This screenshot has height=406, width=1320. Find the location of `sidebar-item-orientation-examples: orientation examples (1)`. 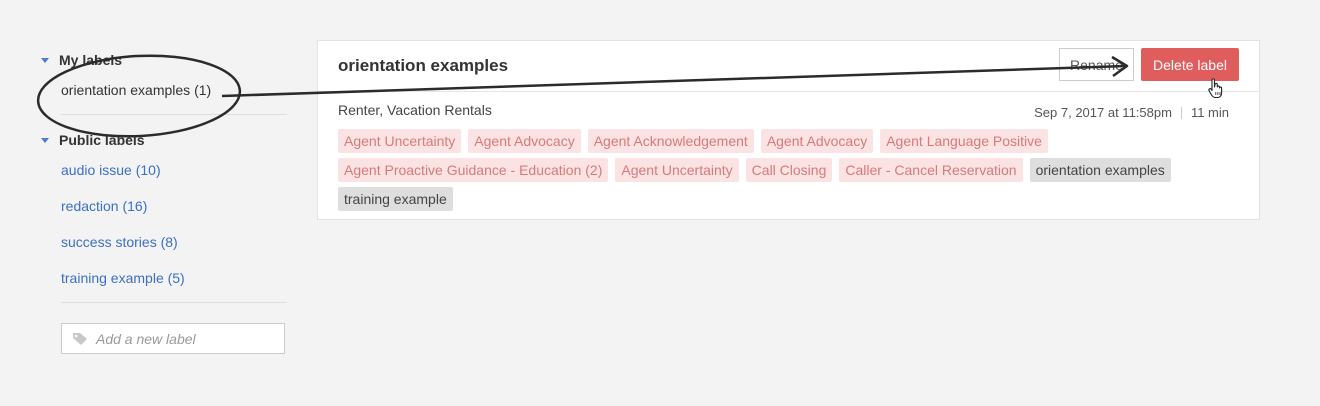

sidebar-item-orientation-examples: orientation examples (1) is located at coordinates (163, 90).